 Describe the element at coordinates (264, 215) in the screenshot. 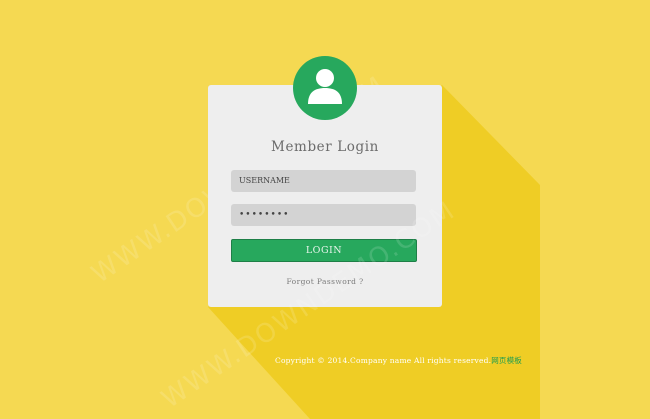

I see `password-value: ••••••••` at that location.